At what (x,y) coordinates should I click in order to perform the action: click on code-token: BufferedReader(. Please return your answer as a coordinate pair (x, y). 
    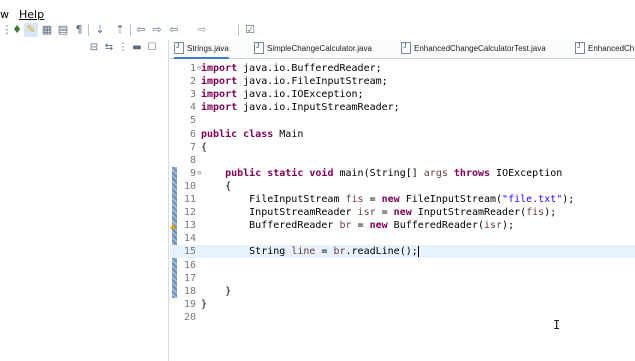
    Looking at the image, I should click on (435, 226).